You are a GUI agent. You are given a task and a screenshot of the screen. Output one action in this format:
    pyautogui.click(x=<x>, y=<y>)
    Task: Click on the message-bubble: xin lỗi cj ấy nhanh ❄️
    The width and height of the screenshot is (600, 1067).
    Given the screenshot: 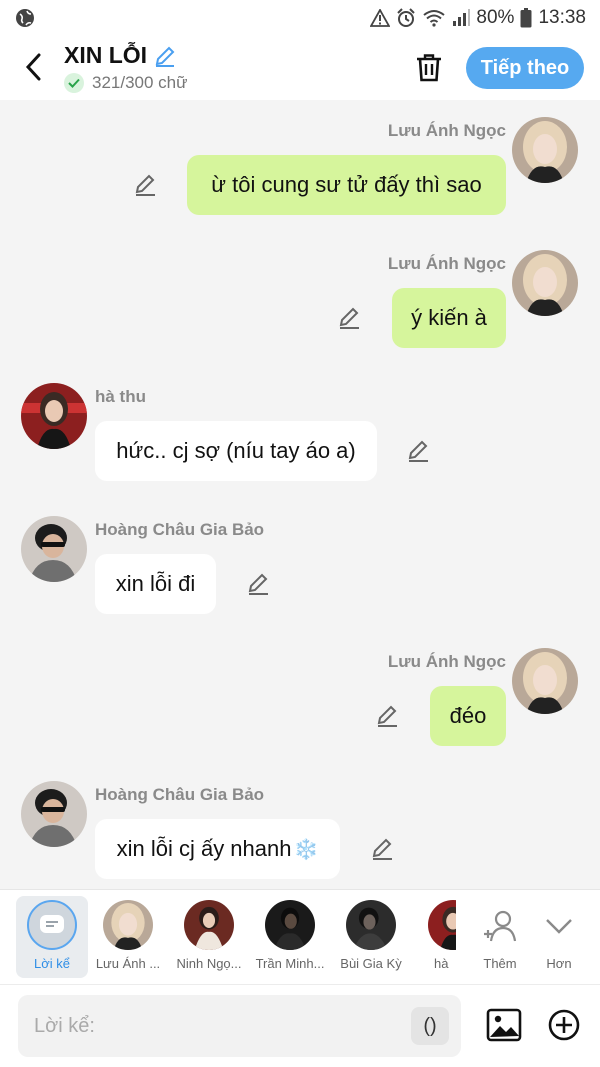 What is the action you would take?
    pyautogui.click(x=217, y=849)
    